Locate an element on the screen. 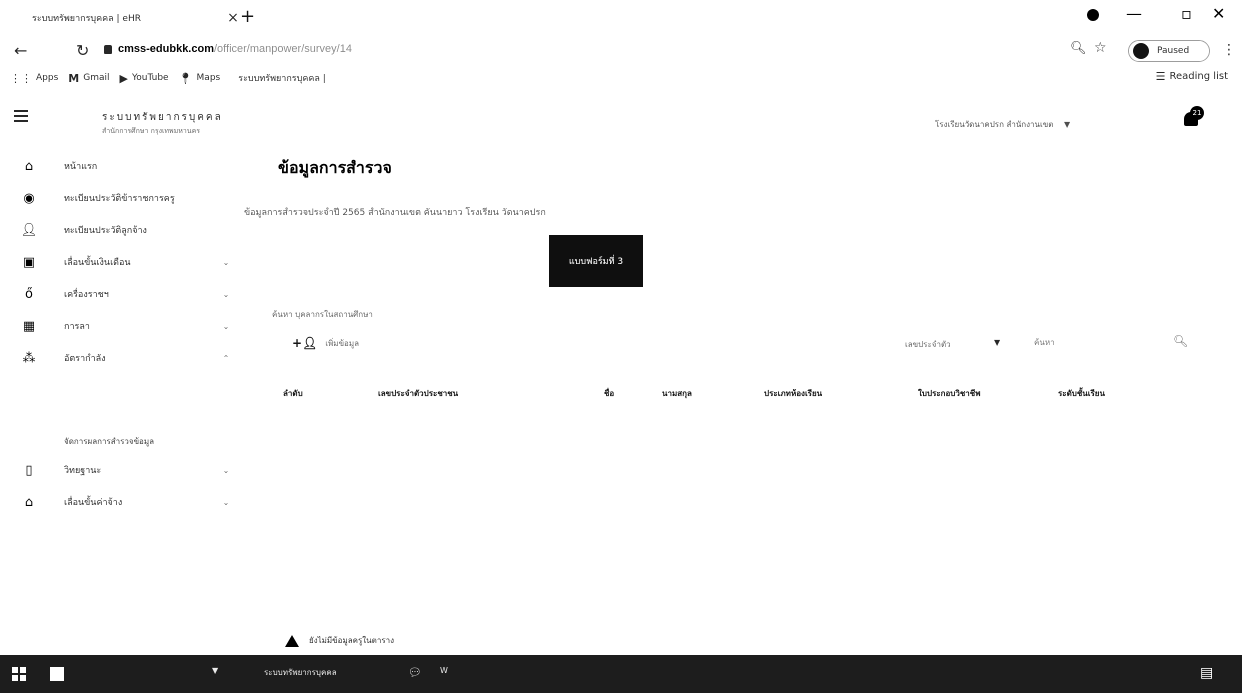 The height and width of the screenshot is (693, 1242). search-input is located at coordinates (1074, 342).